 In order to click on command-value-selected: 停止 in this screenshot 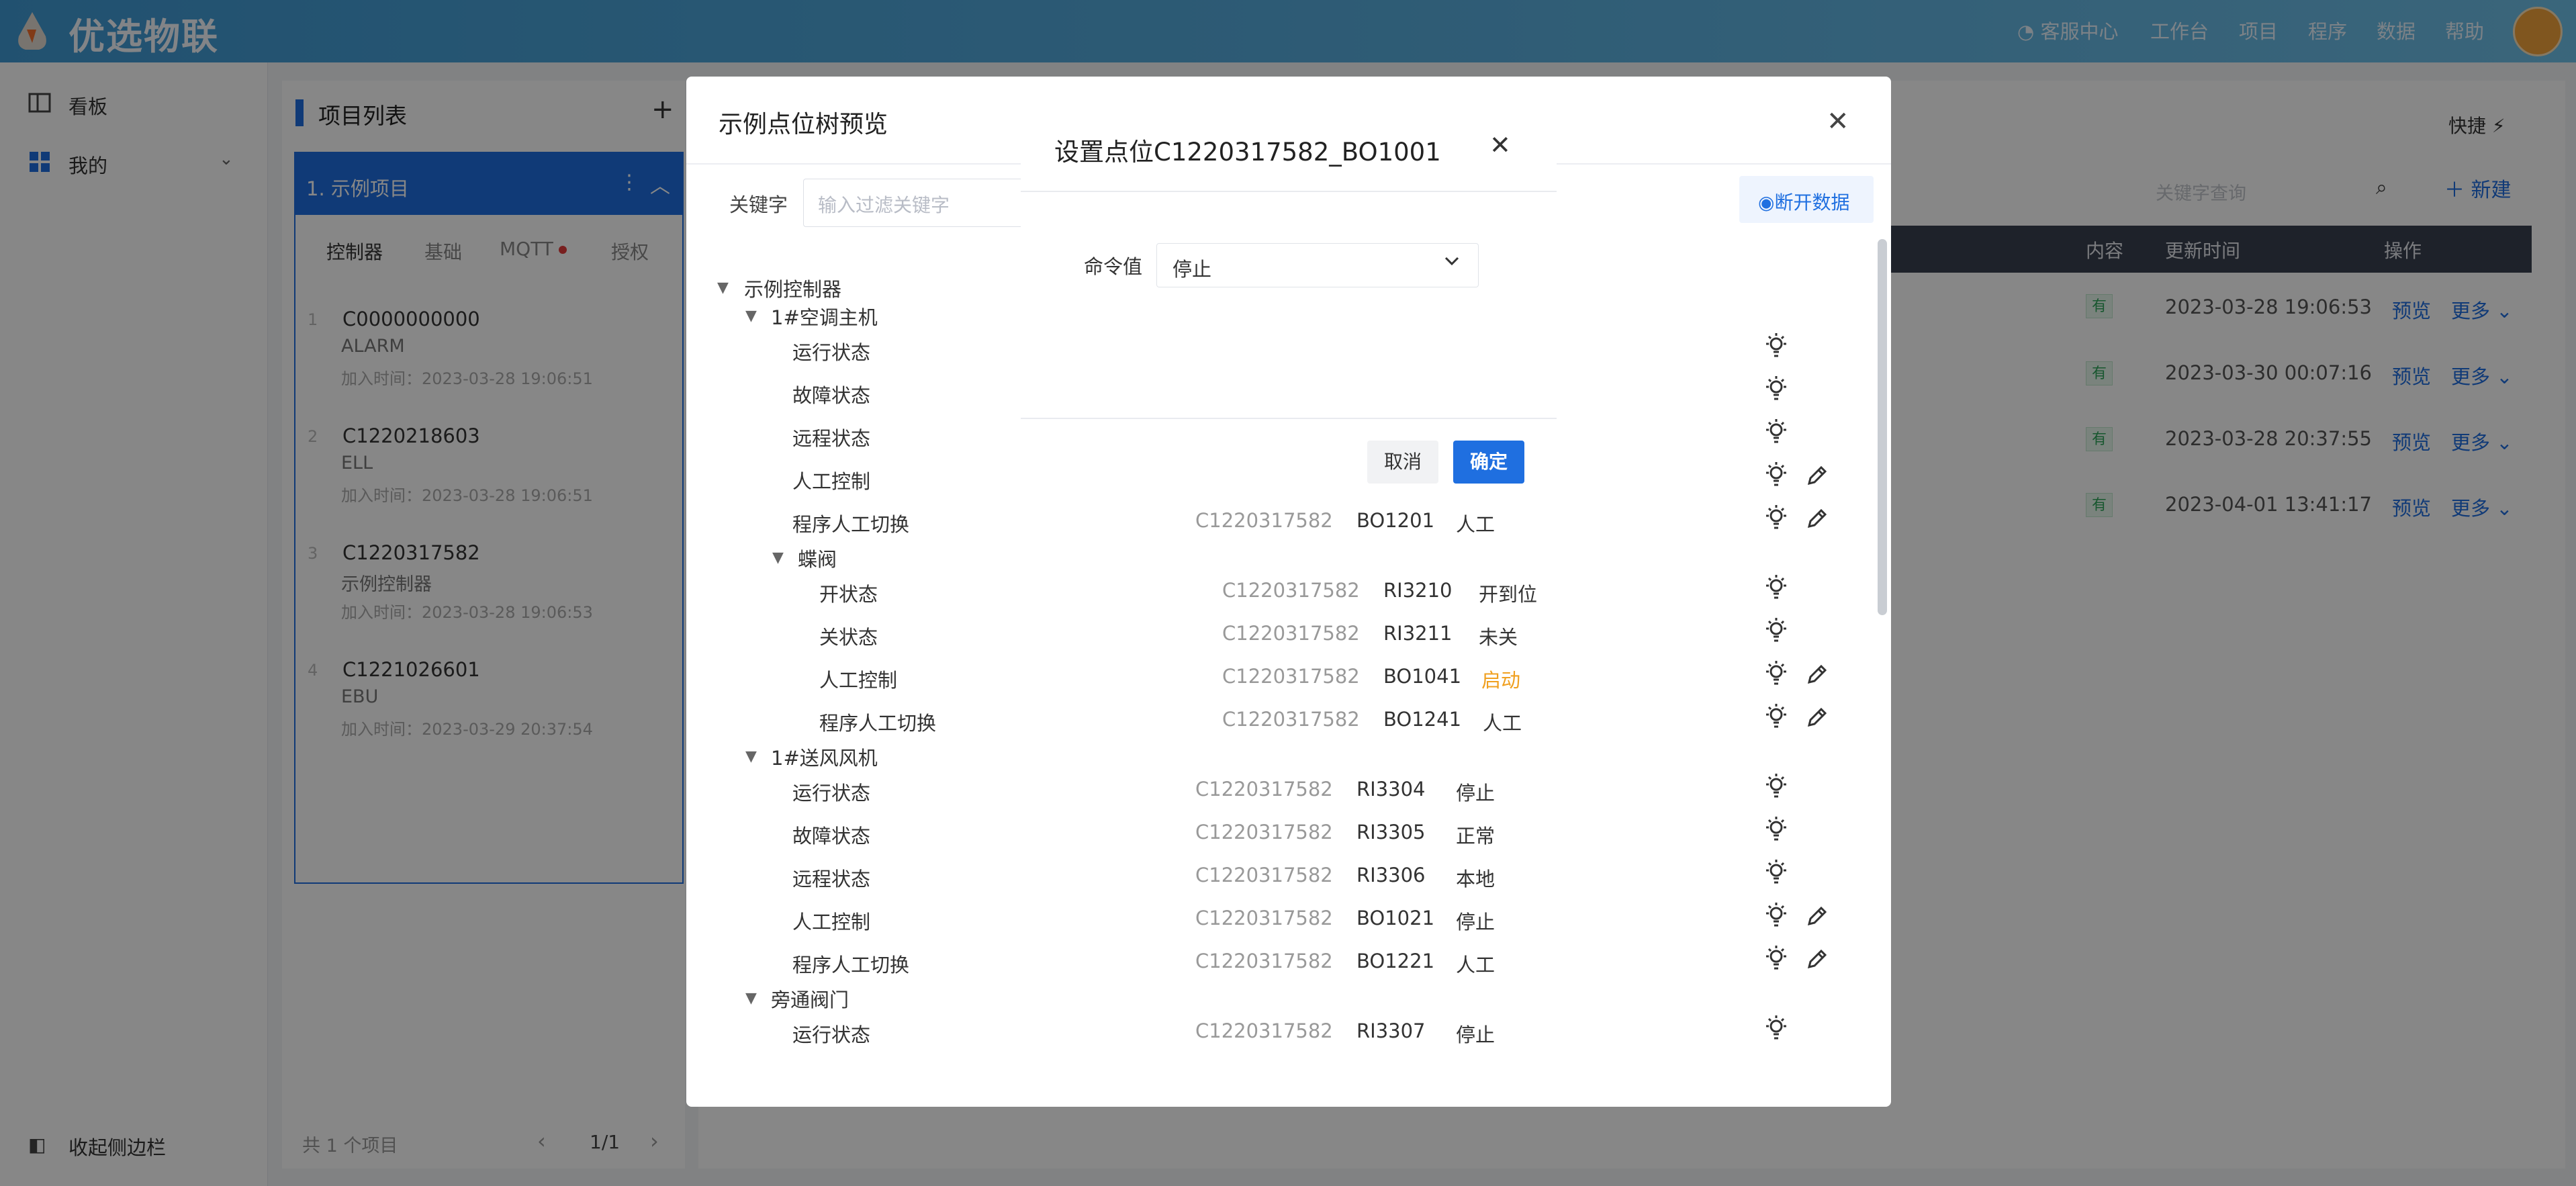, I will do `click(1192, 269)`.